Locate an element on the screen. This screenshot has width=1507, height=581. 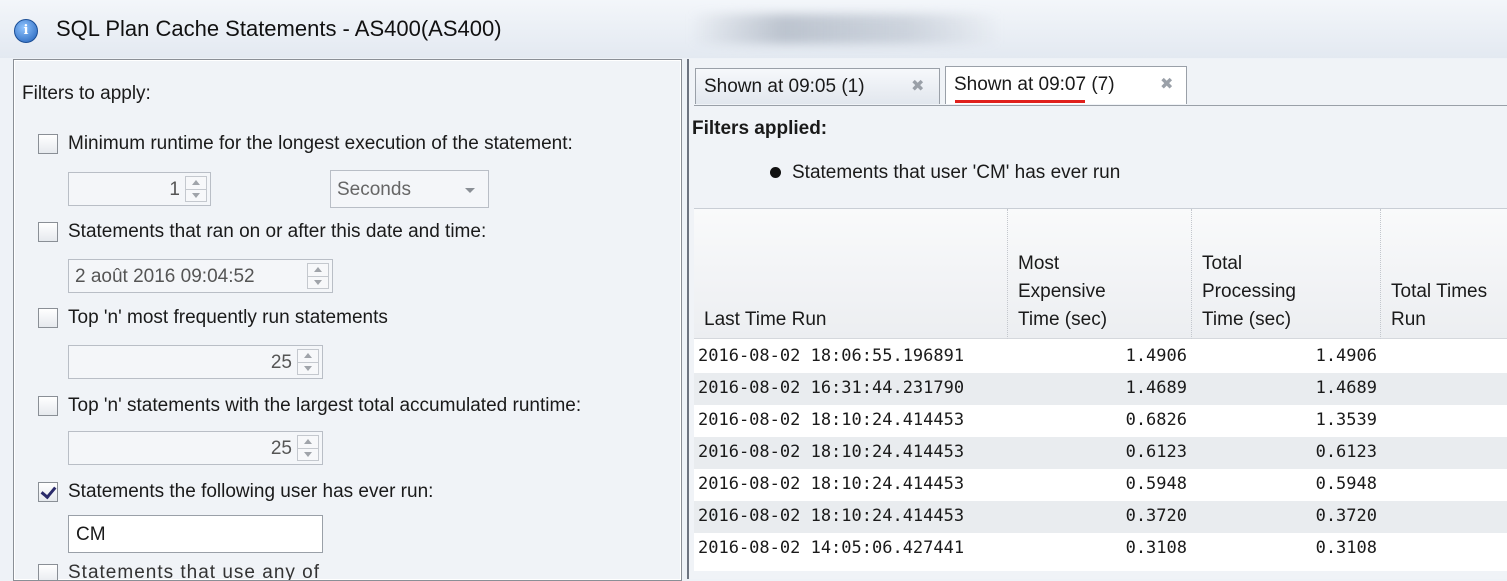
ran-after-checkbox is located at coordinates (48, 232).